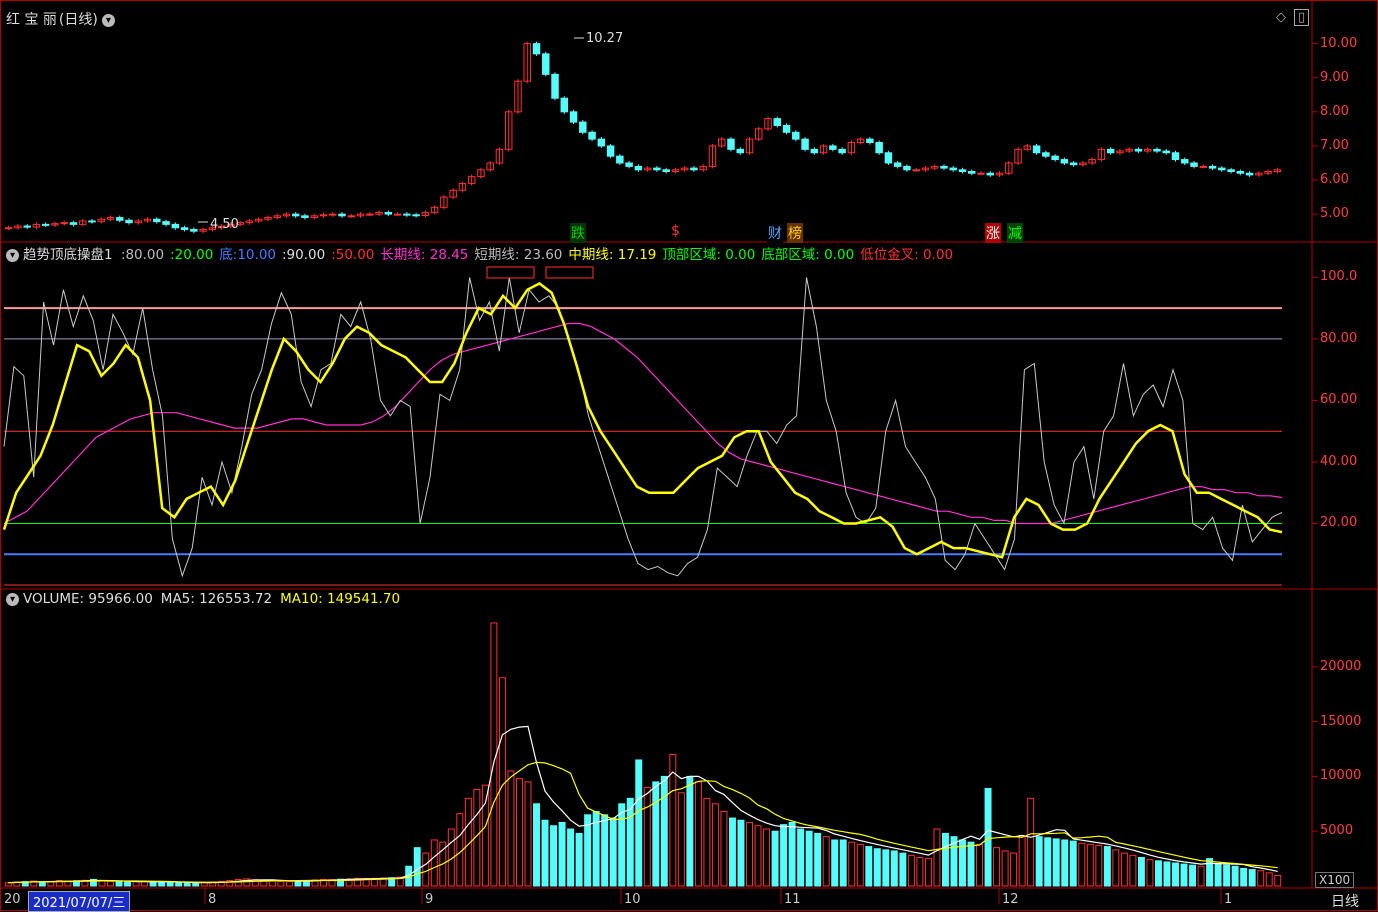  What do you see at coordinates (1302, 17) in the screenshot?
I see `window-icon: ▯` at bounding box center [1302, 17].